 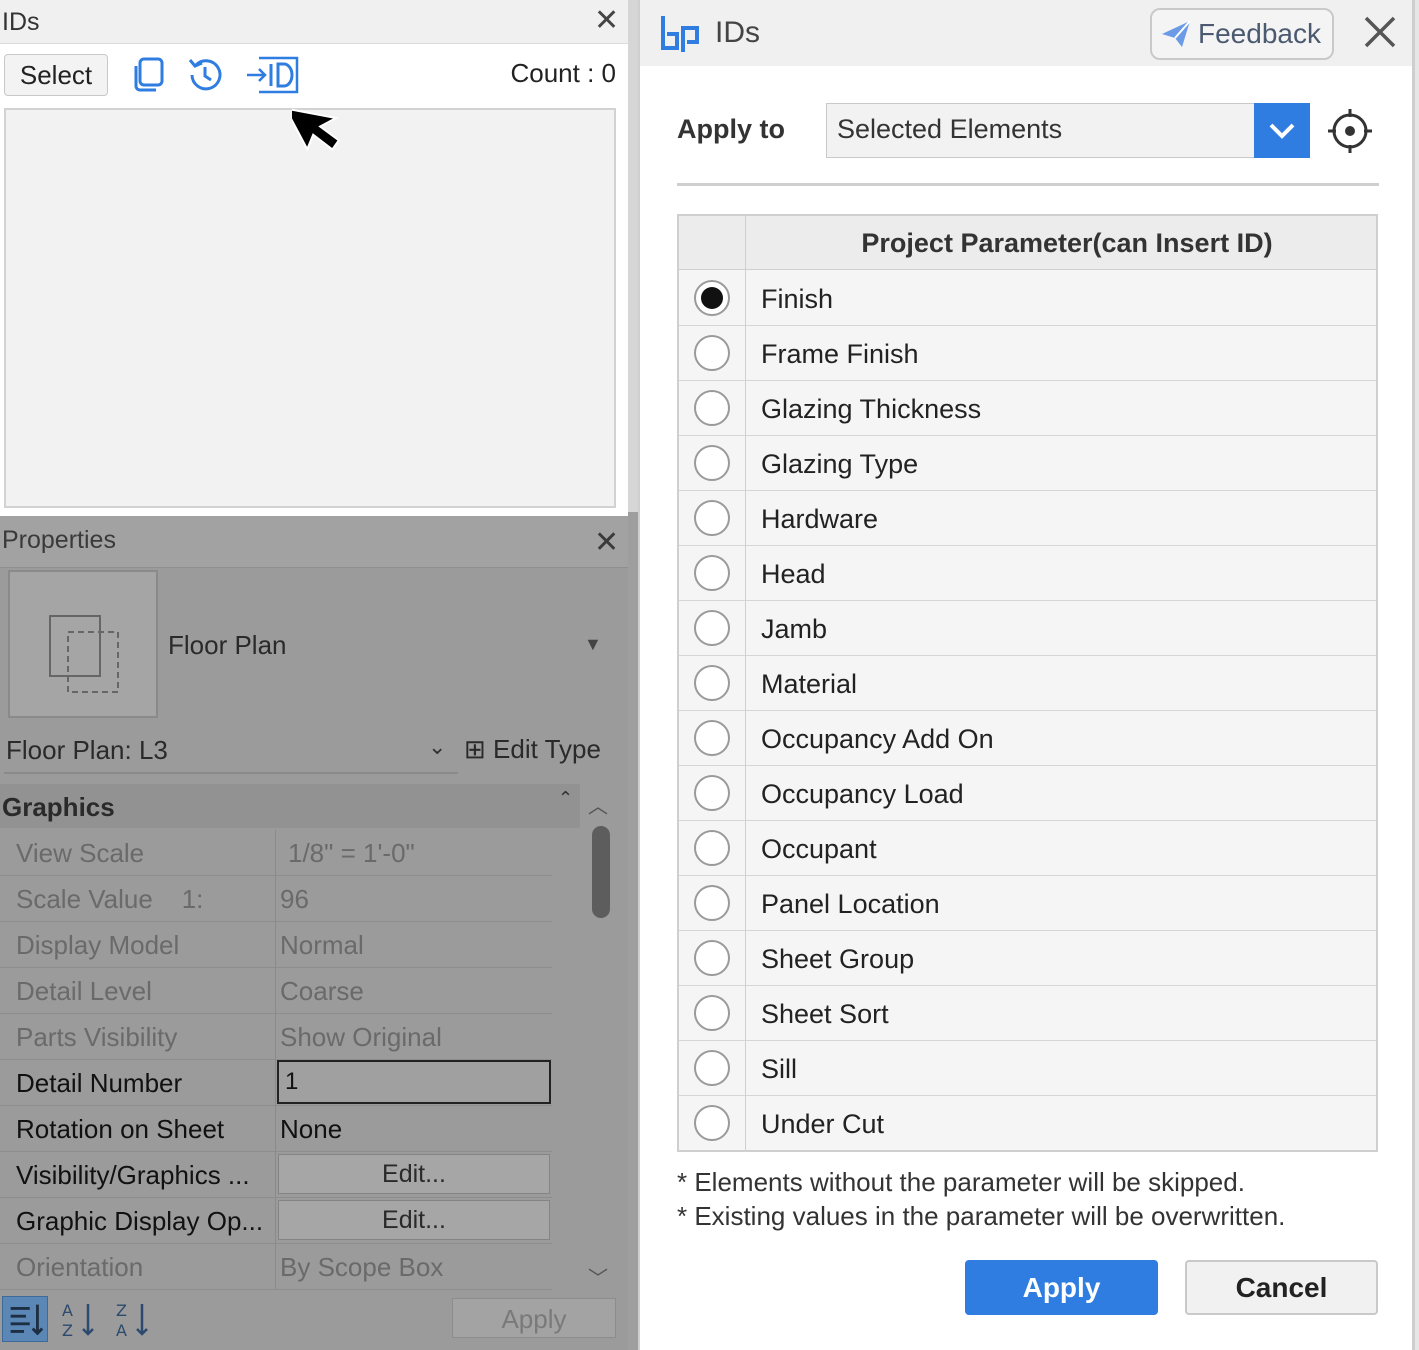 I want to click on ids-list, so click(x=310, y=308).